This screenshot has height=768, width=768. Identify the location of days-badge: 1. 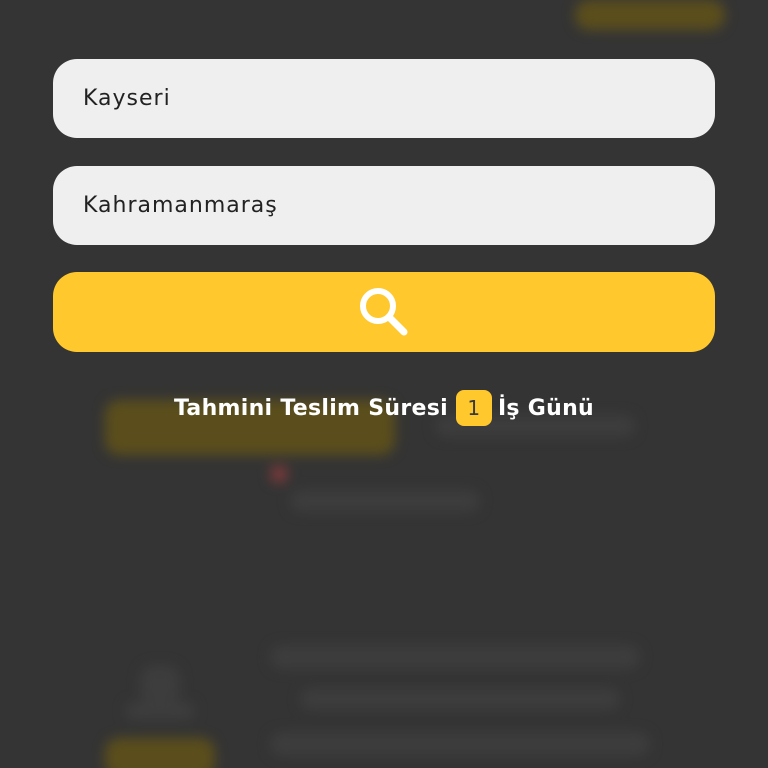
(473, 408).